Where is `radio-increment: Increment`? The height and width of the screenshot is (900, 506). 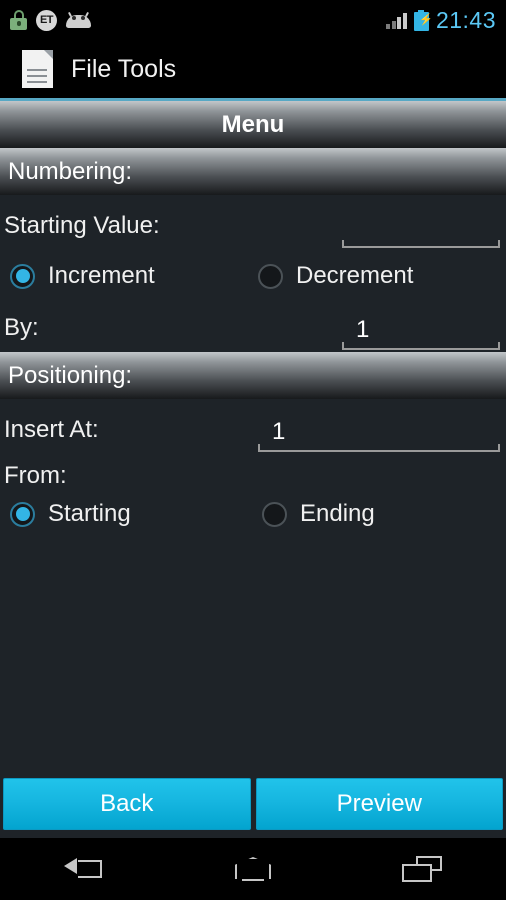
radio-increment: Increment is located at coordinates (82, 276).